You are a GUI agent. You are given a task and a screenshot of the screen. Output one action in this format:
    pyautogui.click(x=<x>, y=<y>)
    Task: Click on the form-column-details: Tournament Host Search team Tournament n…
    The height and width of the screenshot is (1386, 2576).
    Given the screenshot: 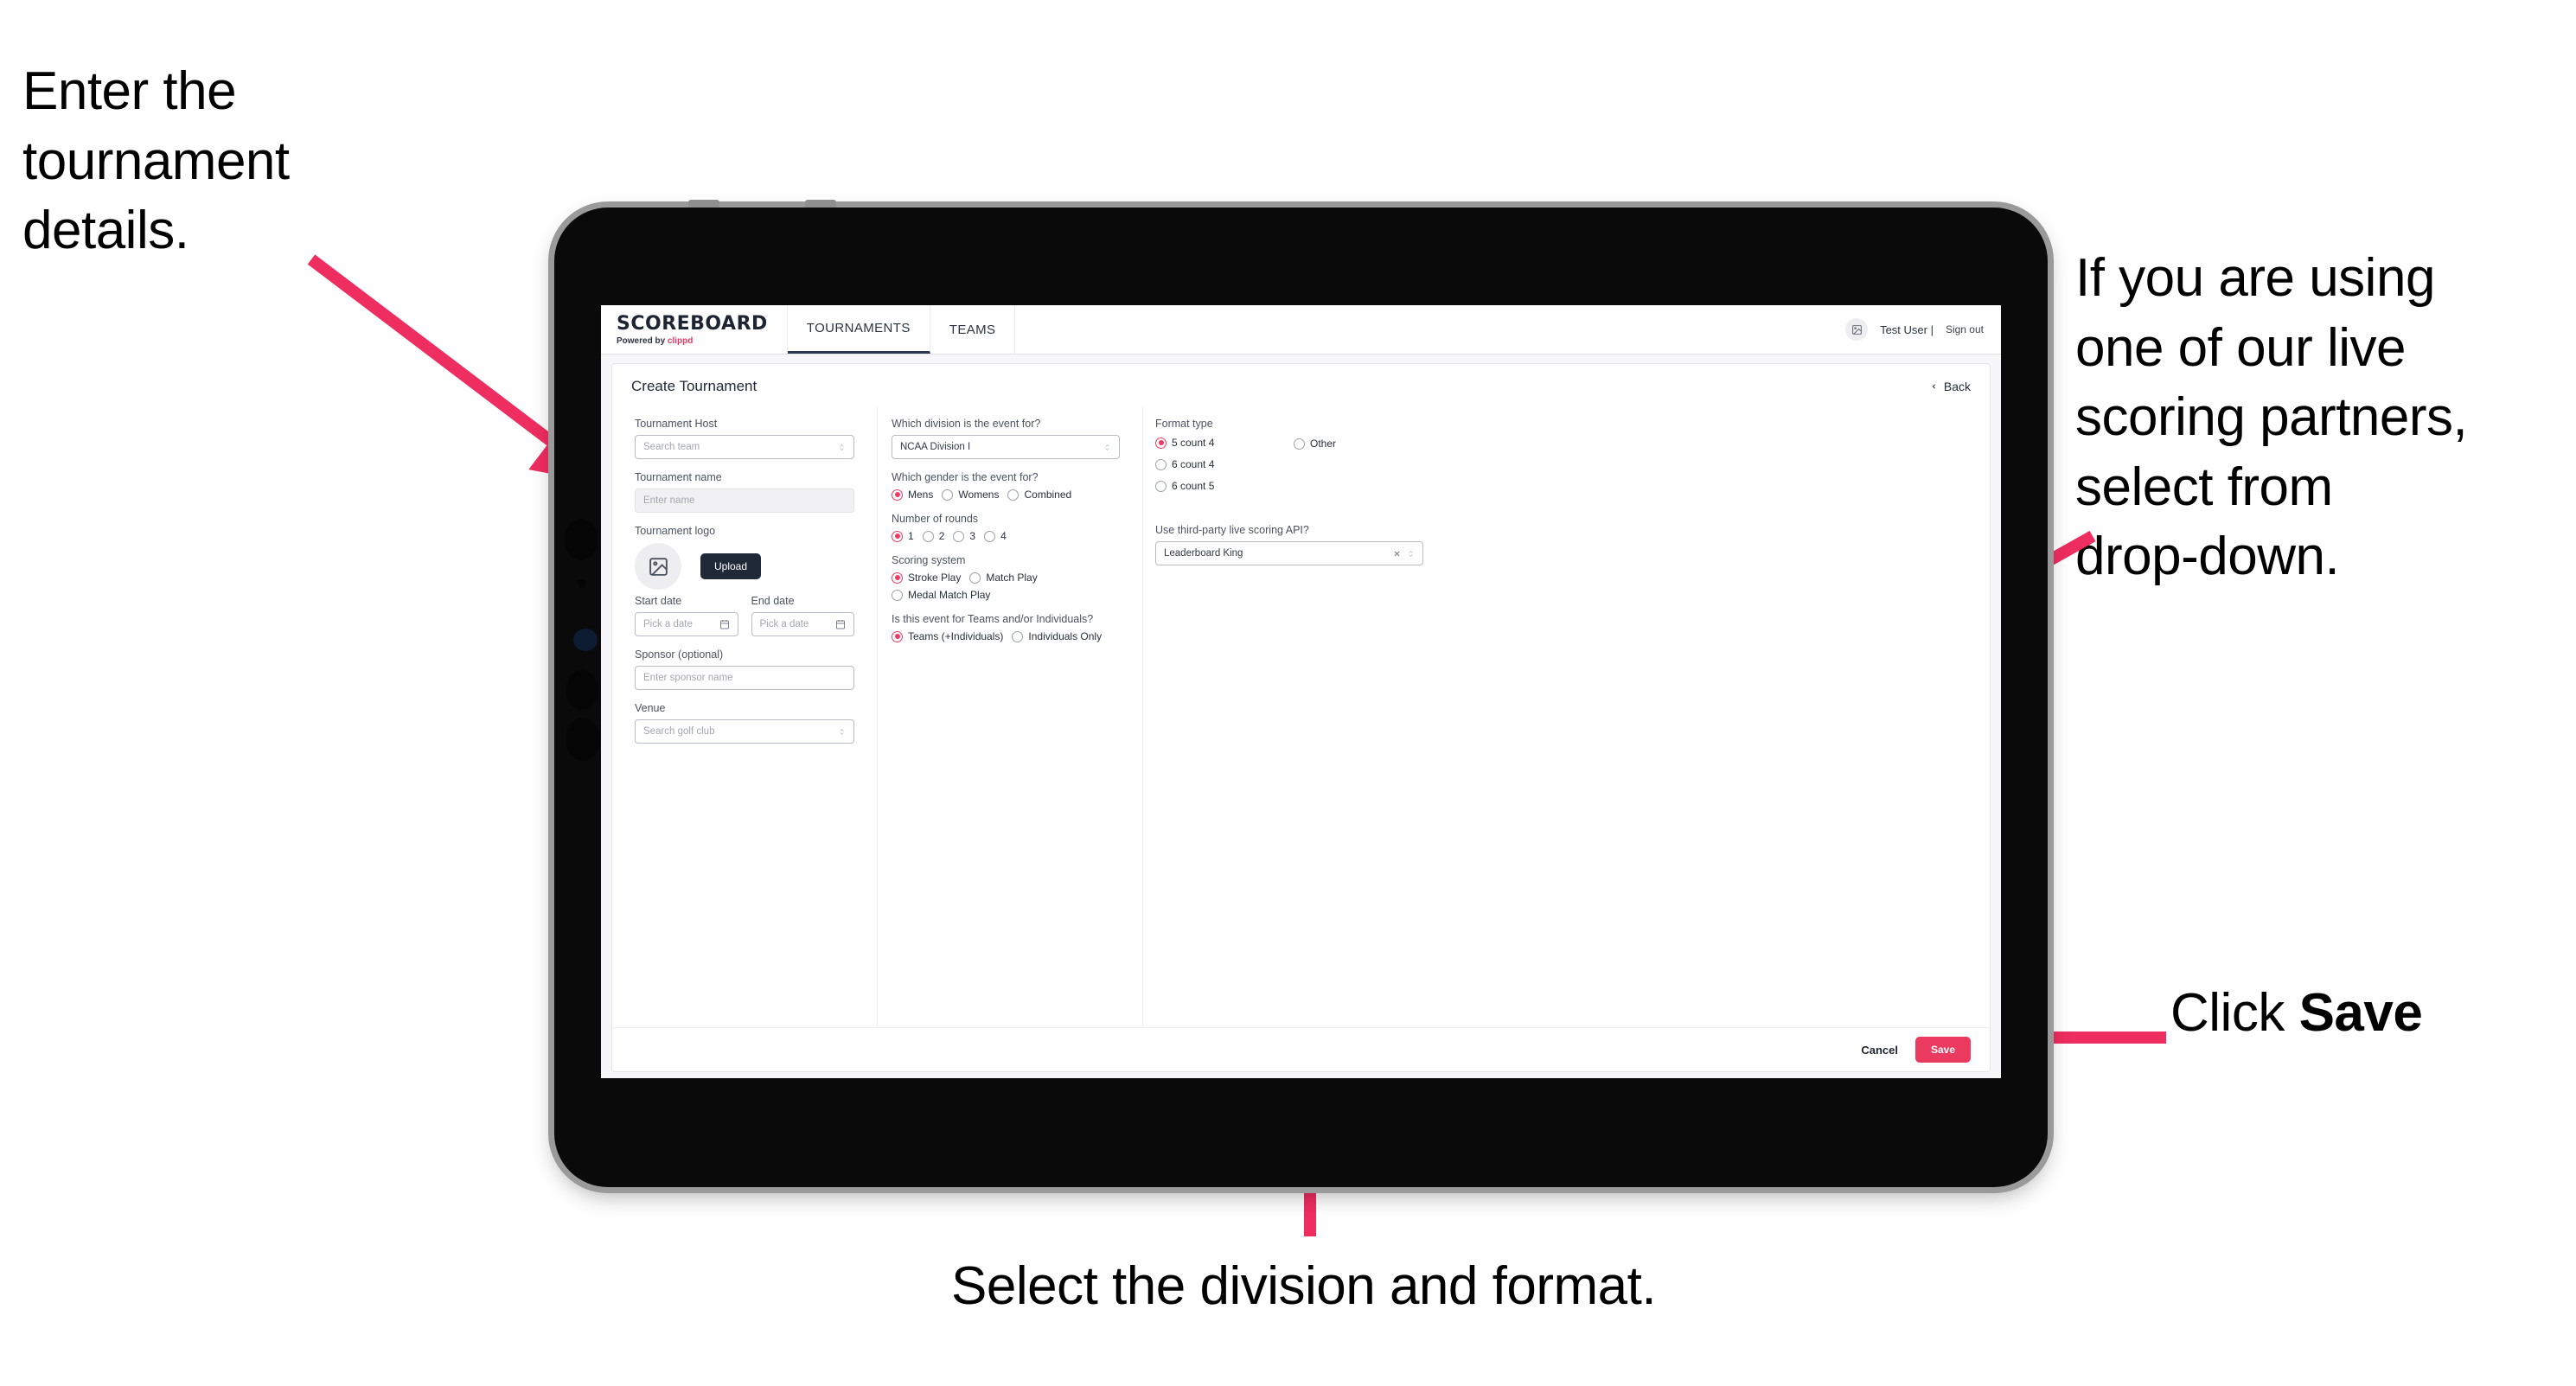 What is the action you would take?
    pyautogui.click(x=745, y=717)
    